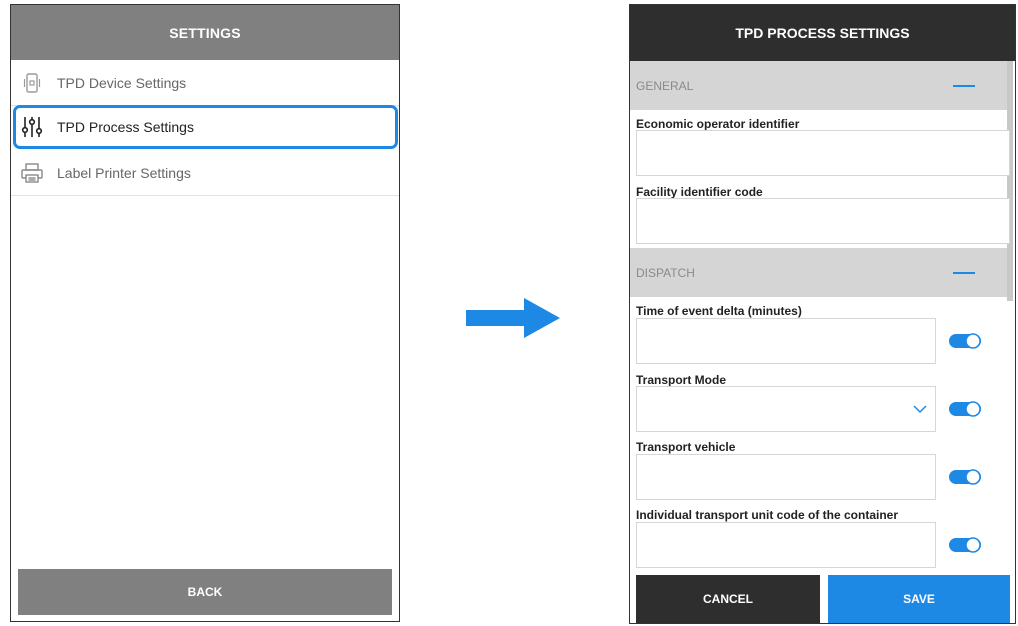 The image size is (1018, 626). What do you see at coordinates (818, 272) in the screenshot?
I see `section-header-dispatch: DISPATCH` at bounding box center [818, 272].